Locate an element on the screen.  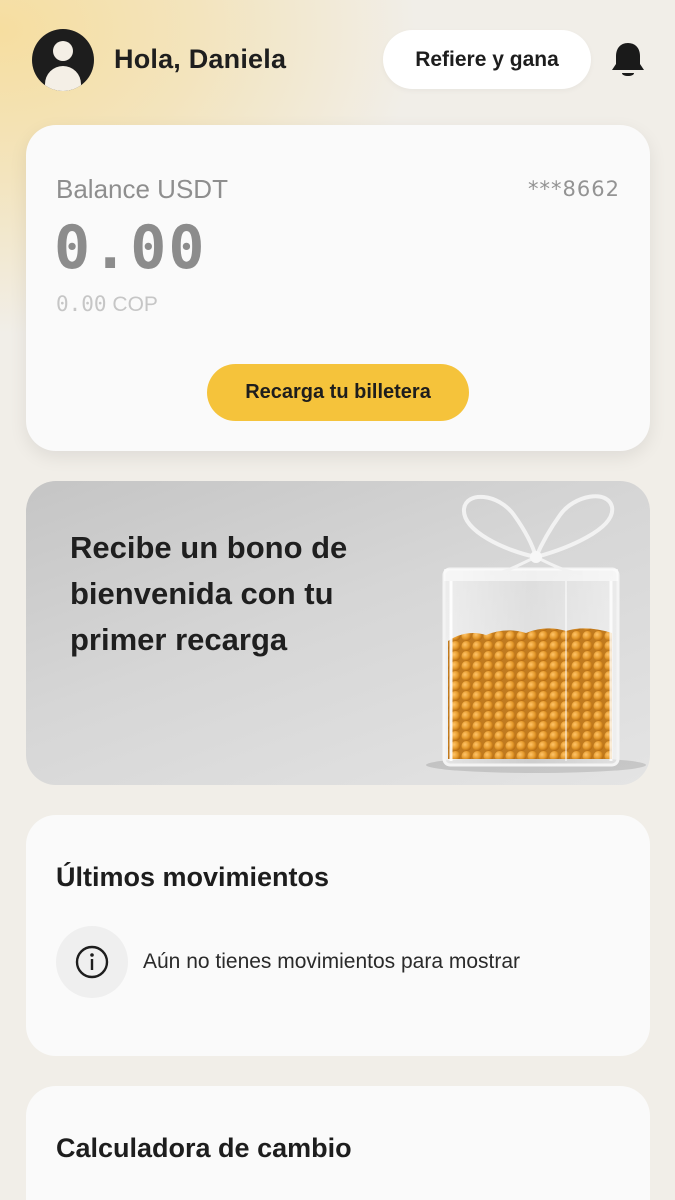
recharge-wallet-button: Recarga tu billetera is located at coordinates (338, 392).